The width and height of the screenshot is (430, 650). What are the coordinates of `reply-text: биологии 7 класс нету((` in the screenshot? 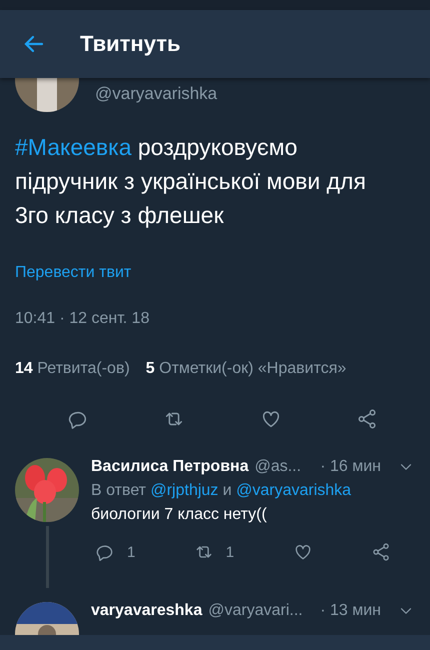 It's located at (179, 515).